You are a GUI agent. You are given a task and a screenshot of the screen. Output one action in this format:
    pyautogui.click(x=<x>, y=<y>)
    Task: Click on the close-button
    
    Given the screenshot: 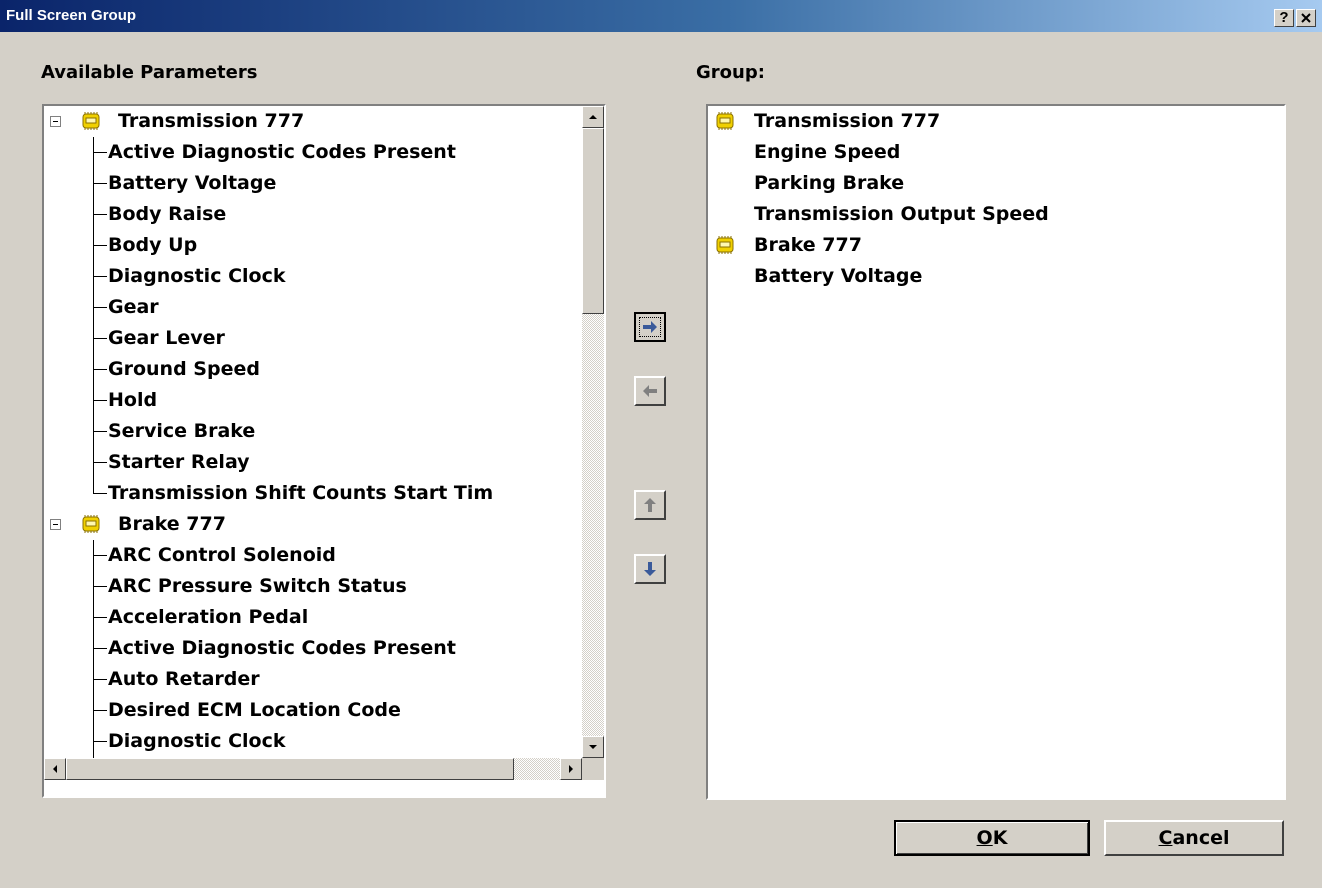 What is the action you would take?
    pyautogui.click(x=1306, y=18)
    